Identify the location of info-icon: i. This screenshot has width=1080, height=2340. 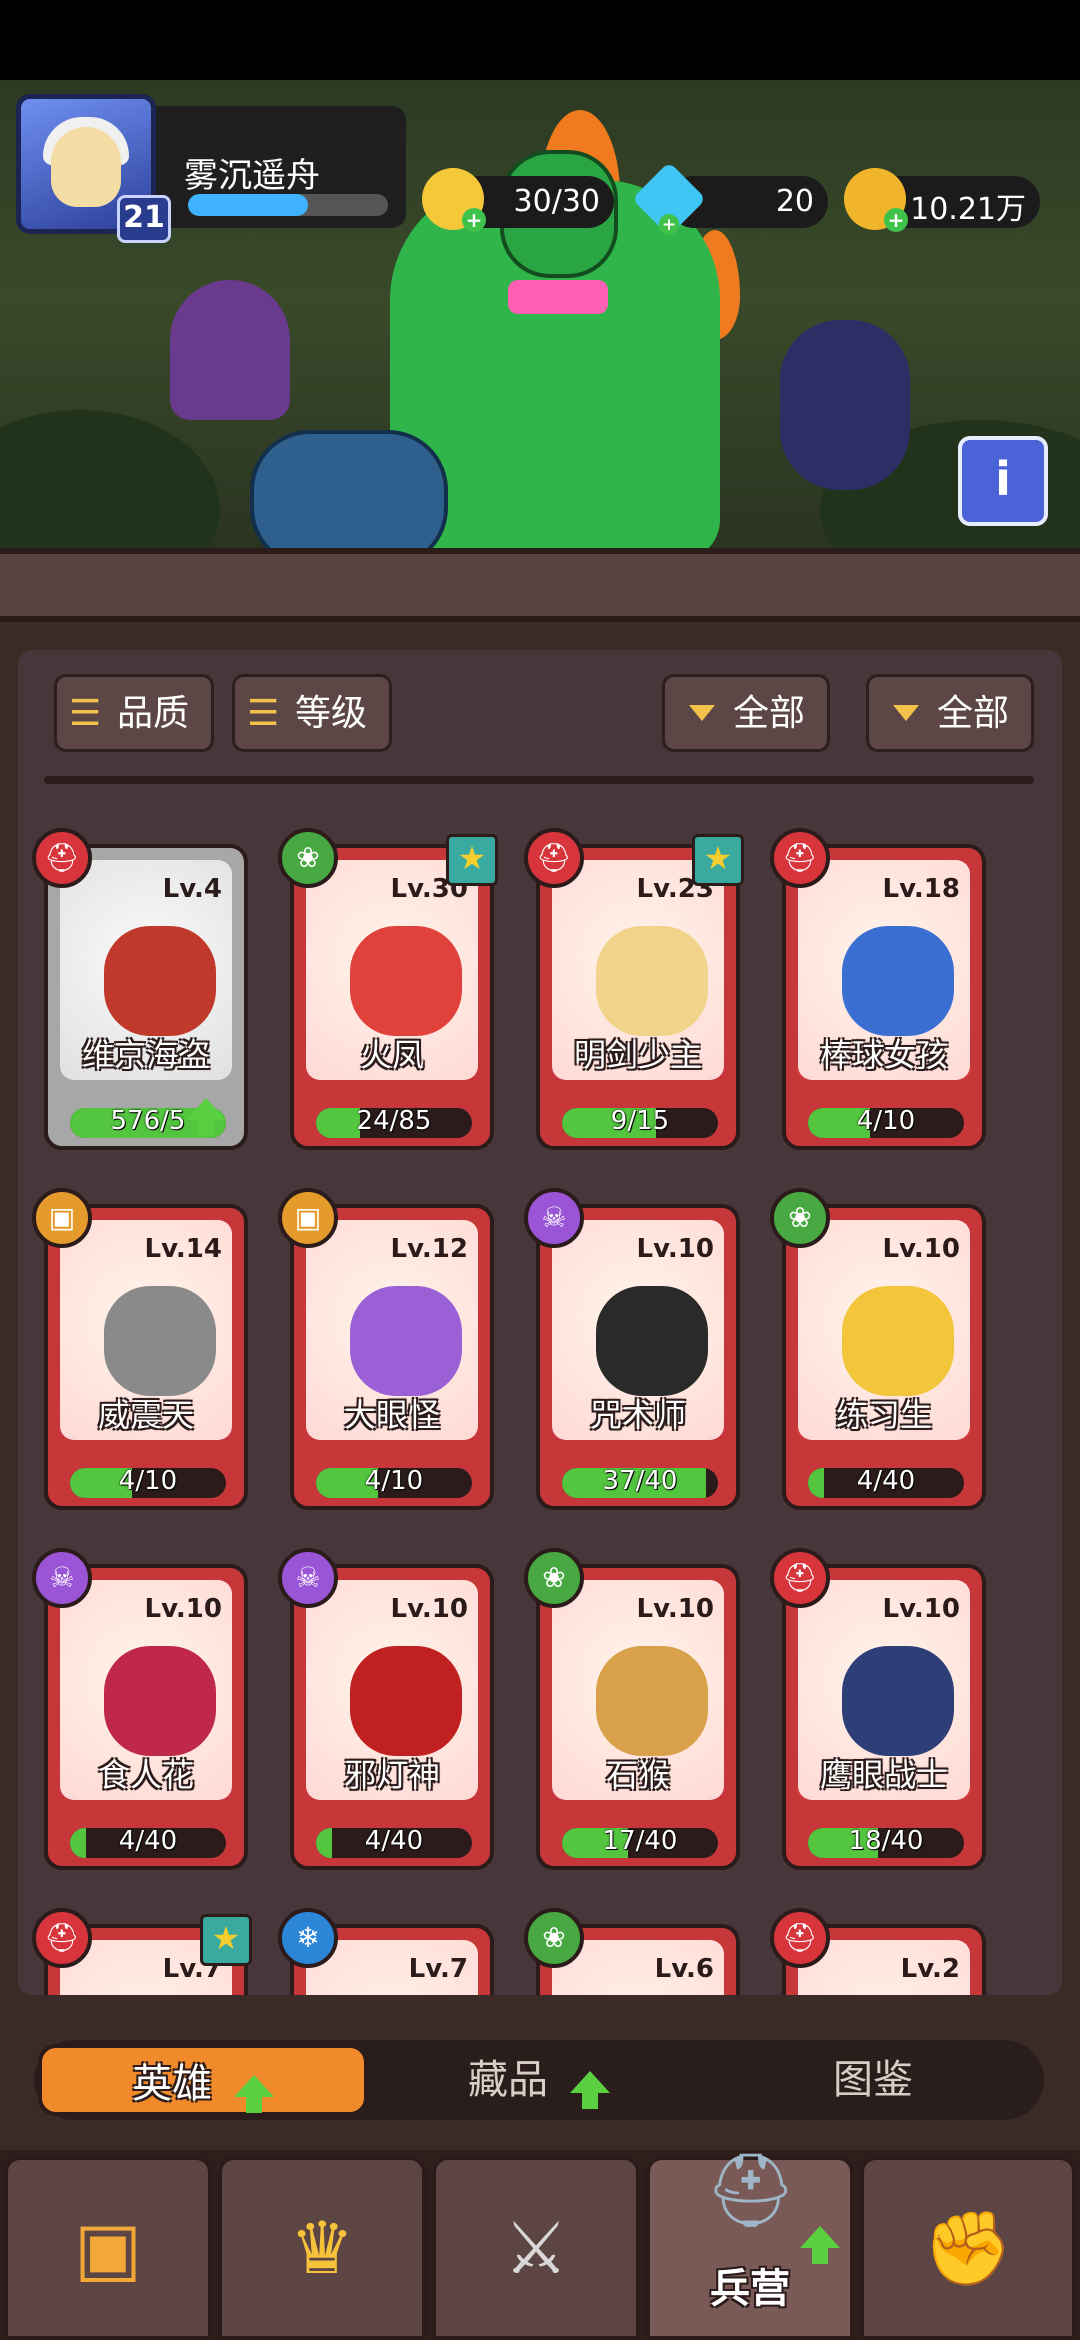
(1003, 479).